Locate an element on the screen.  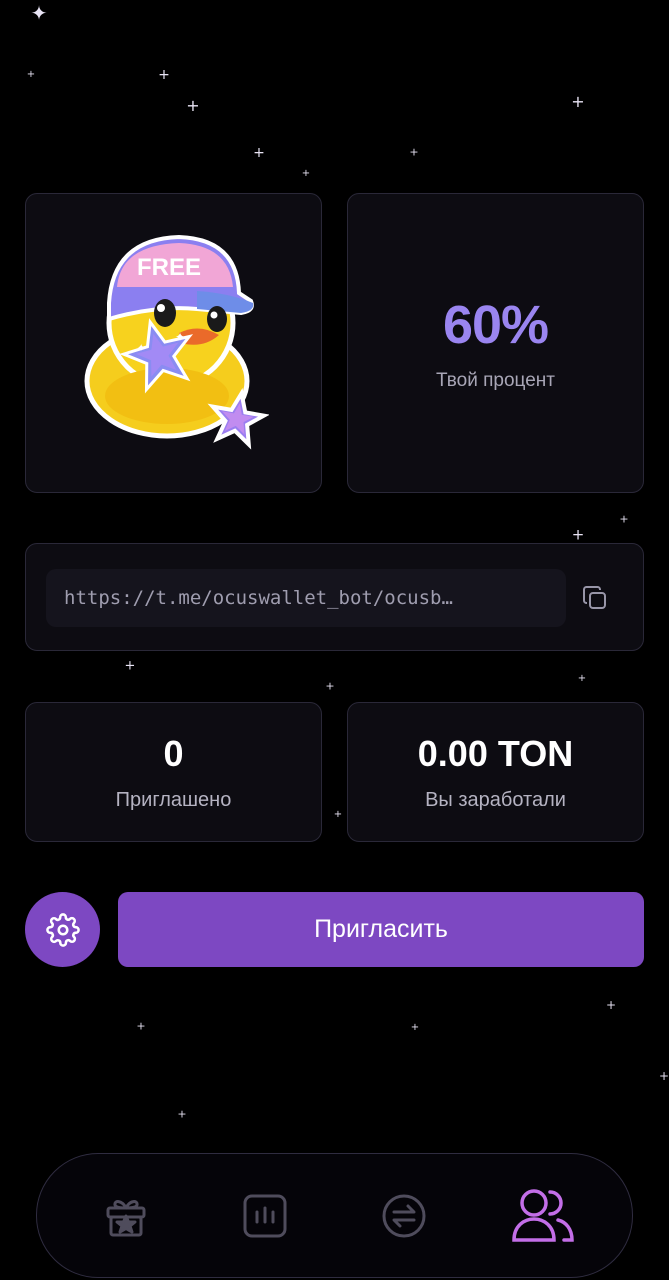
invited-count-label: Приглашено is located at coordinates (173, 799).